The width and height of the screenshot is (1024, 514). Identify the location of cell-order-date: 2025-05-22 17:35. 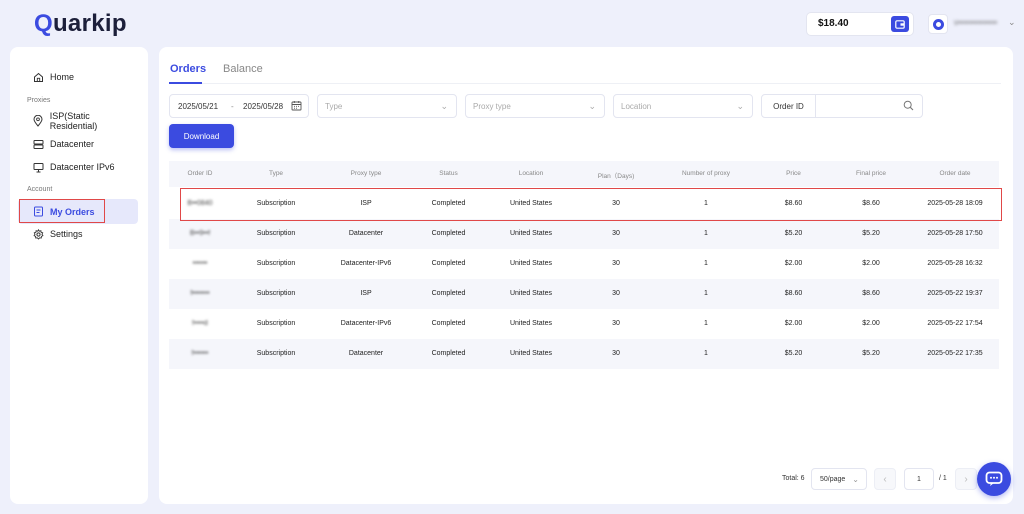
(955, 353).